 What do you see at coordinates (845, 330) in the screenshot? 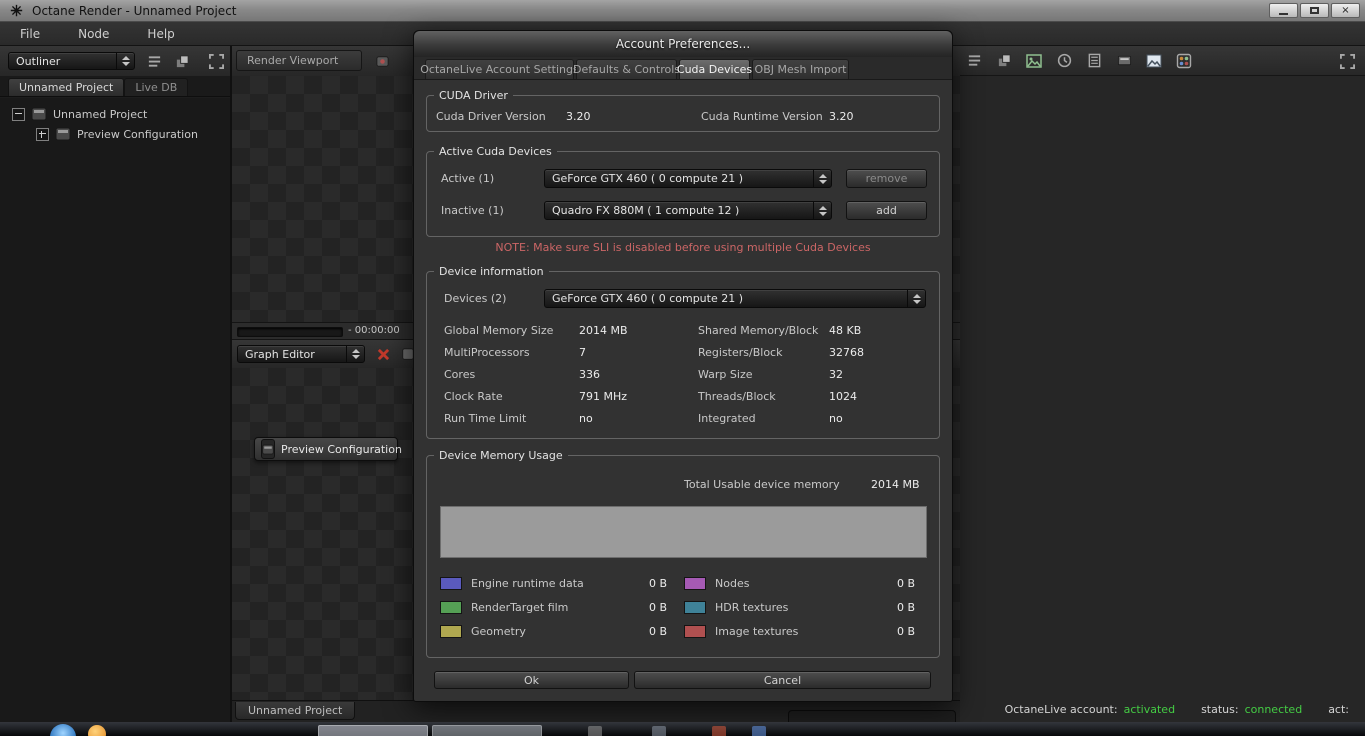
I see `property-value: 48 KB` at bounding box center [845, 330].